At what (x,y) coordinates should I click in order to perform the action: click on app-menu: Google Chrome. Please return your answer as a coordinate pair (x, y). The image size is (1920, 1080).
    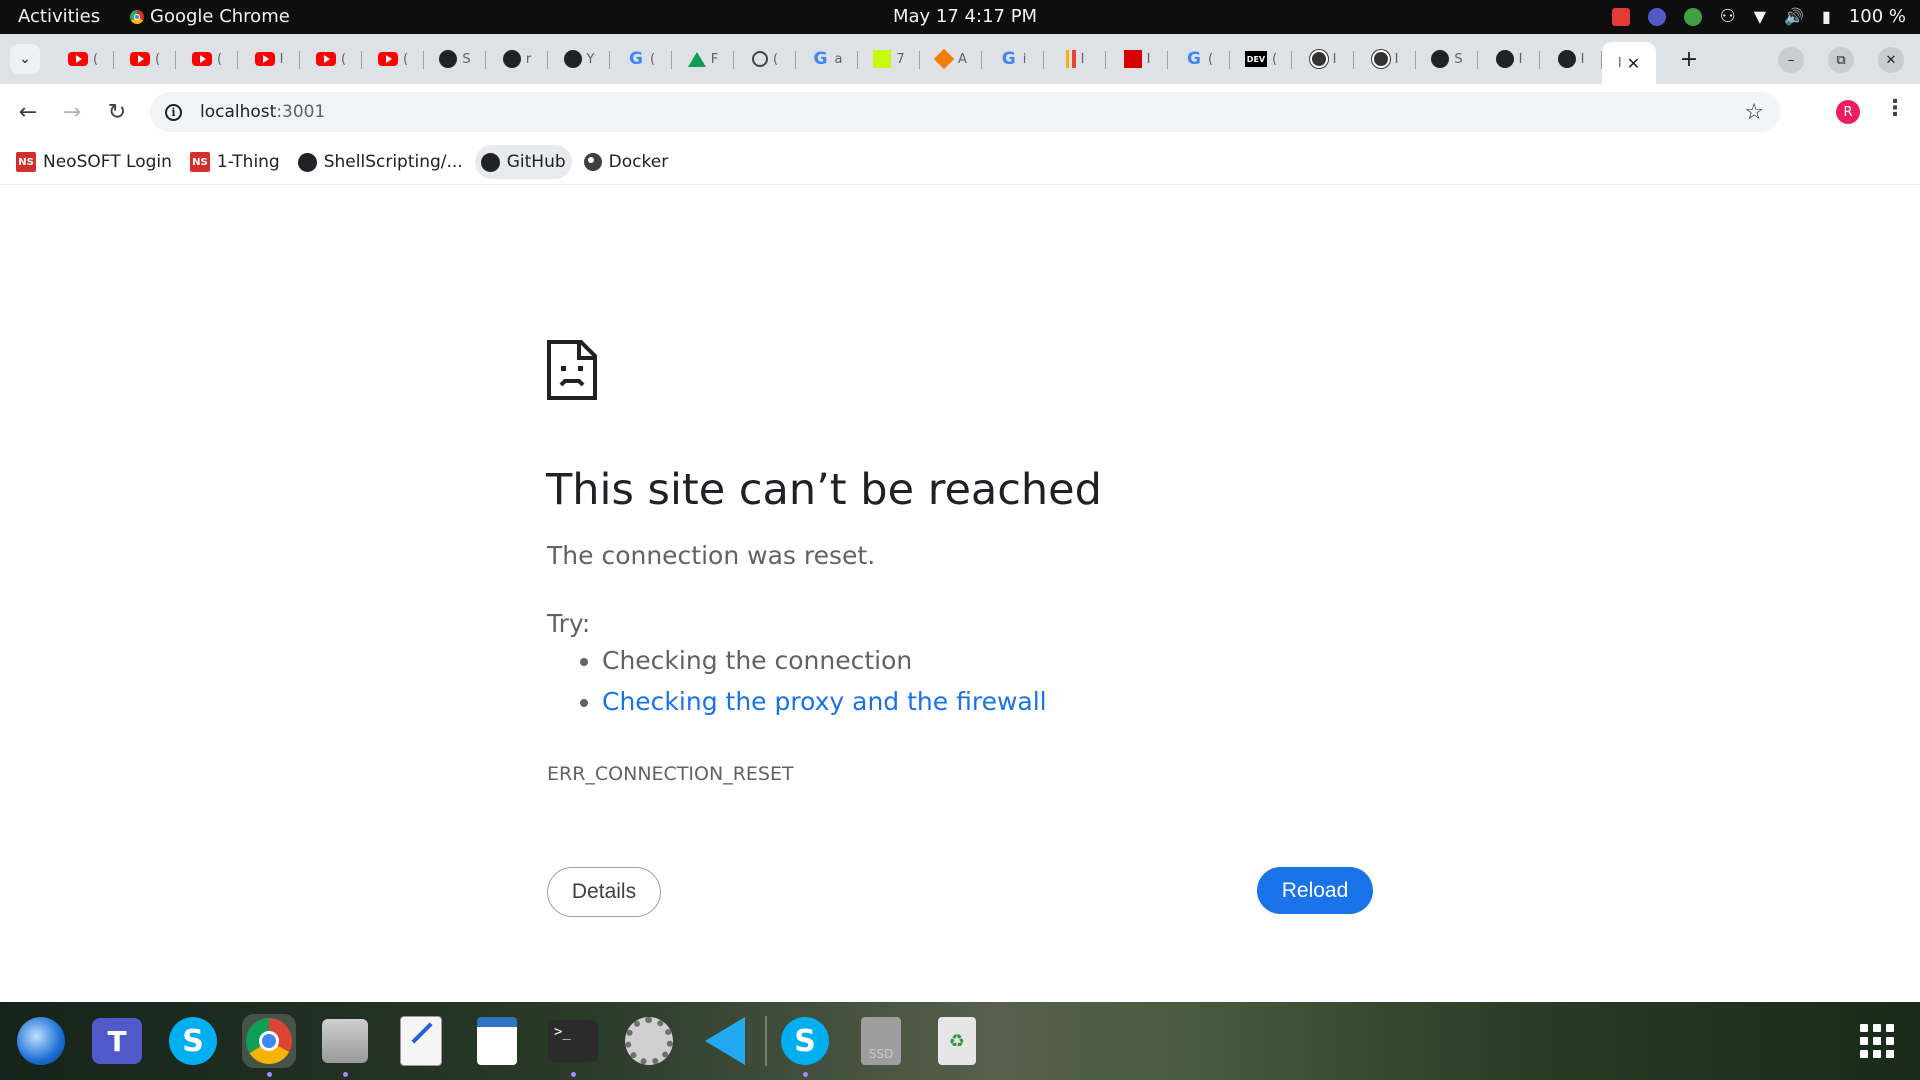
    Looking at the image, I should click on (210, 17).